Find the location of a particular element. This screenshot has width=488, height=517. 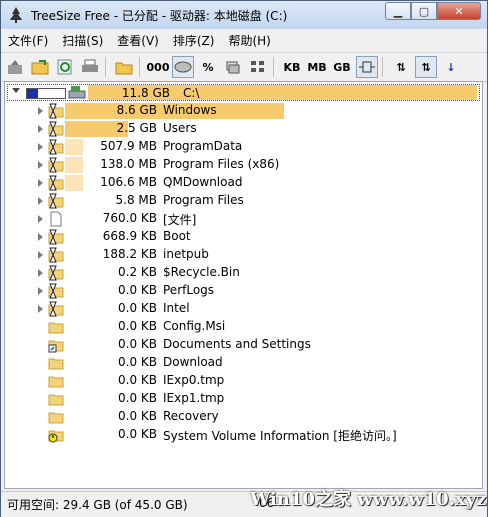

folder-row: 0.0 KB IExp0.tmp is located at coordinates (240, 381).